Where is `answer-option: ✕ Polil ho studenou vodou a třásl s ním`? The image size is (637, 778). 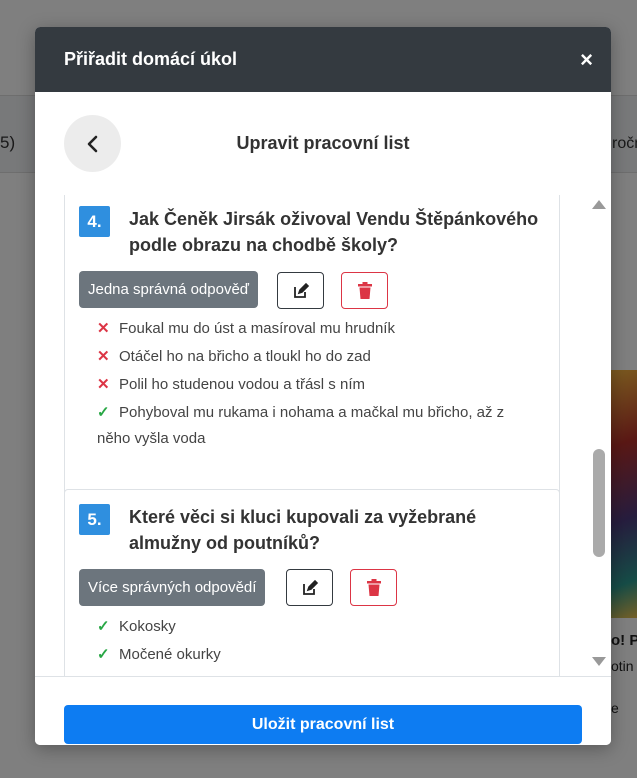 answer-option: ✕ Polil ho studenou vodou a třásl s ním is located at coordinates (317, 385).